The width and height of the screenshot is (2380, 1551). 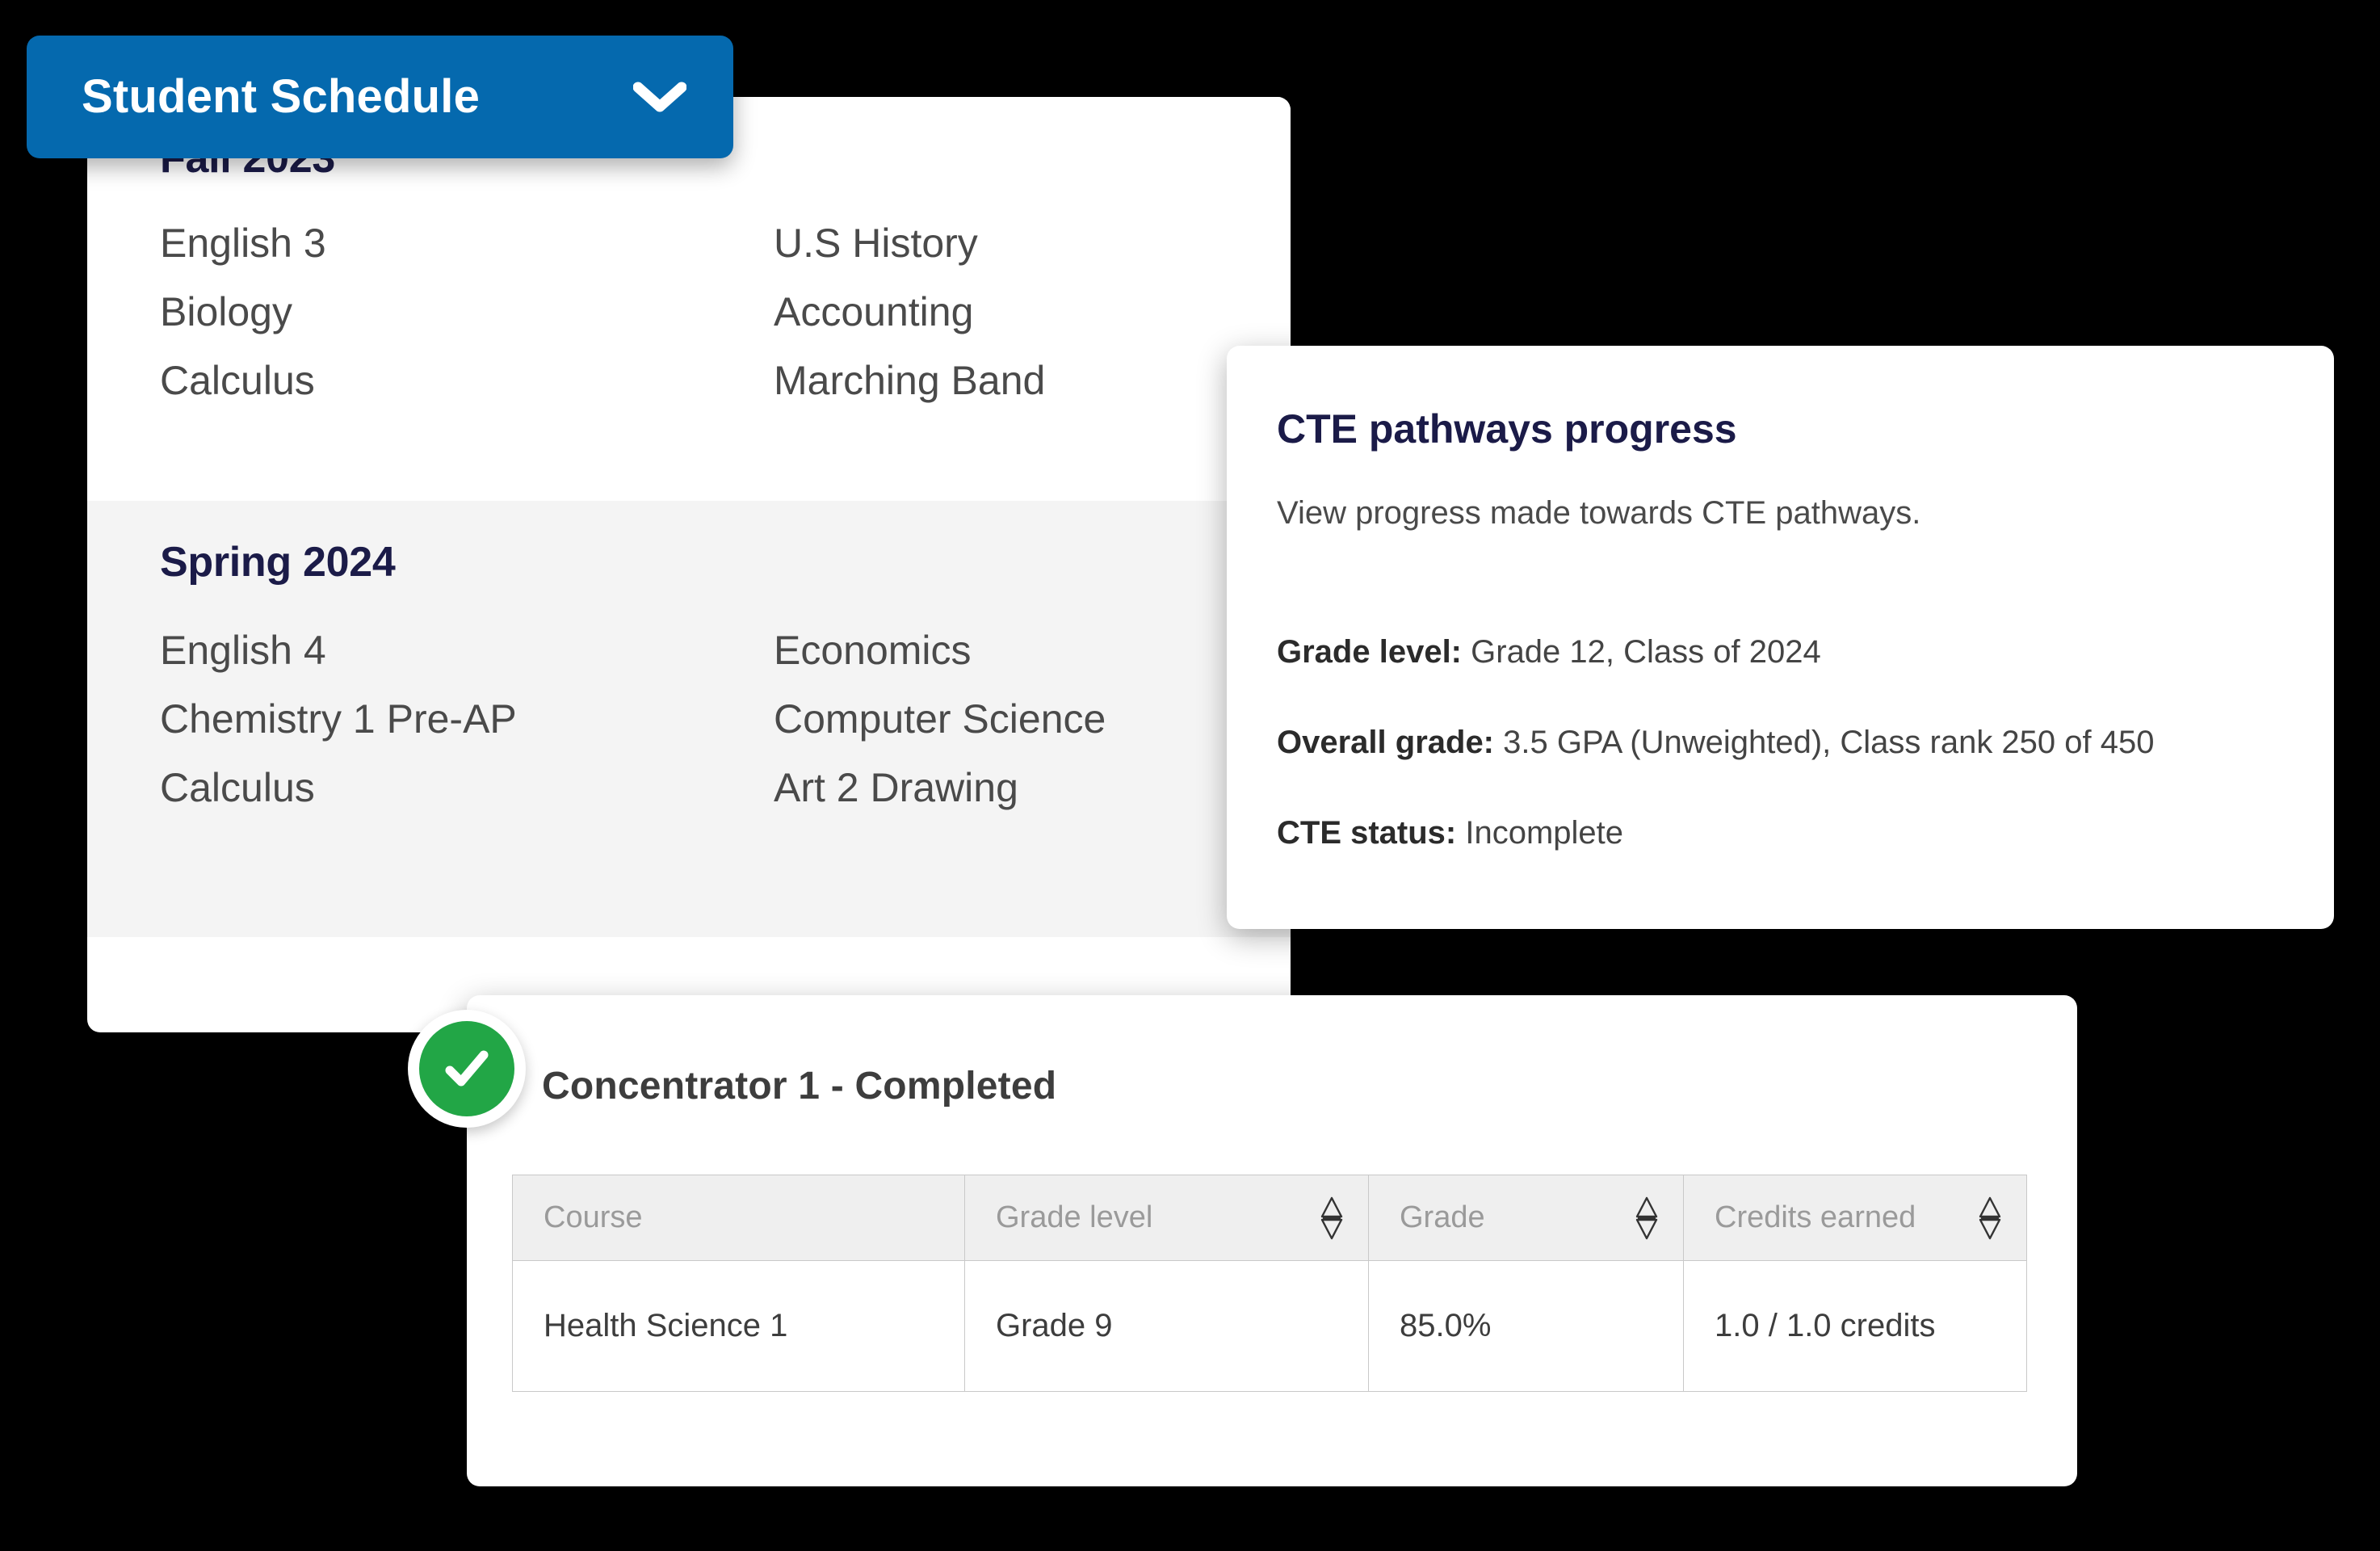 I want to click on cte-card-title: CTE pathways progress, so click(x=1507, y=429).